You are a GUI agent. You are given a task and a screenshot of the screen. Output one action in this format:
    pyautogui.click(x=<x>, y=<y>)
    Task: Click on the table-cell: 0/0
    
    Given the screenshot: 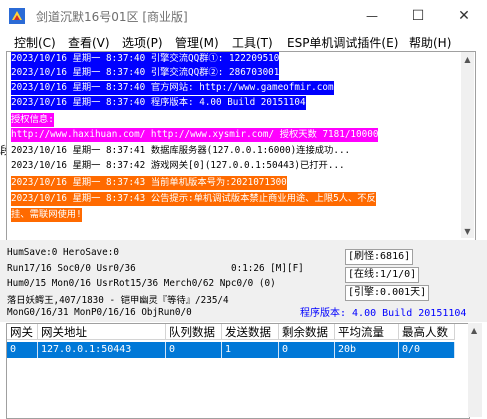 What is the action you would take?
    pyautogui.click(x=427, y=350)
    